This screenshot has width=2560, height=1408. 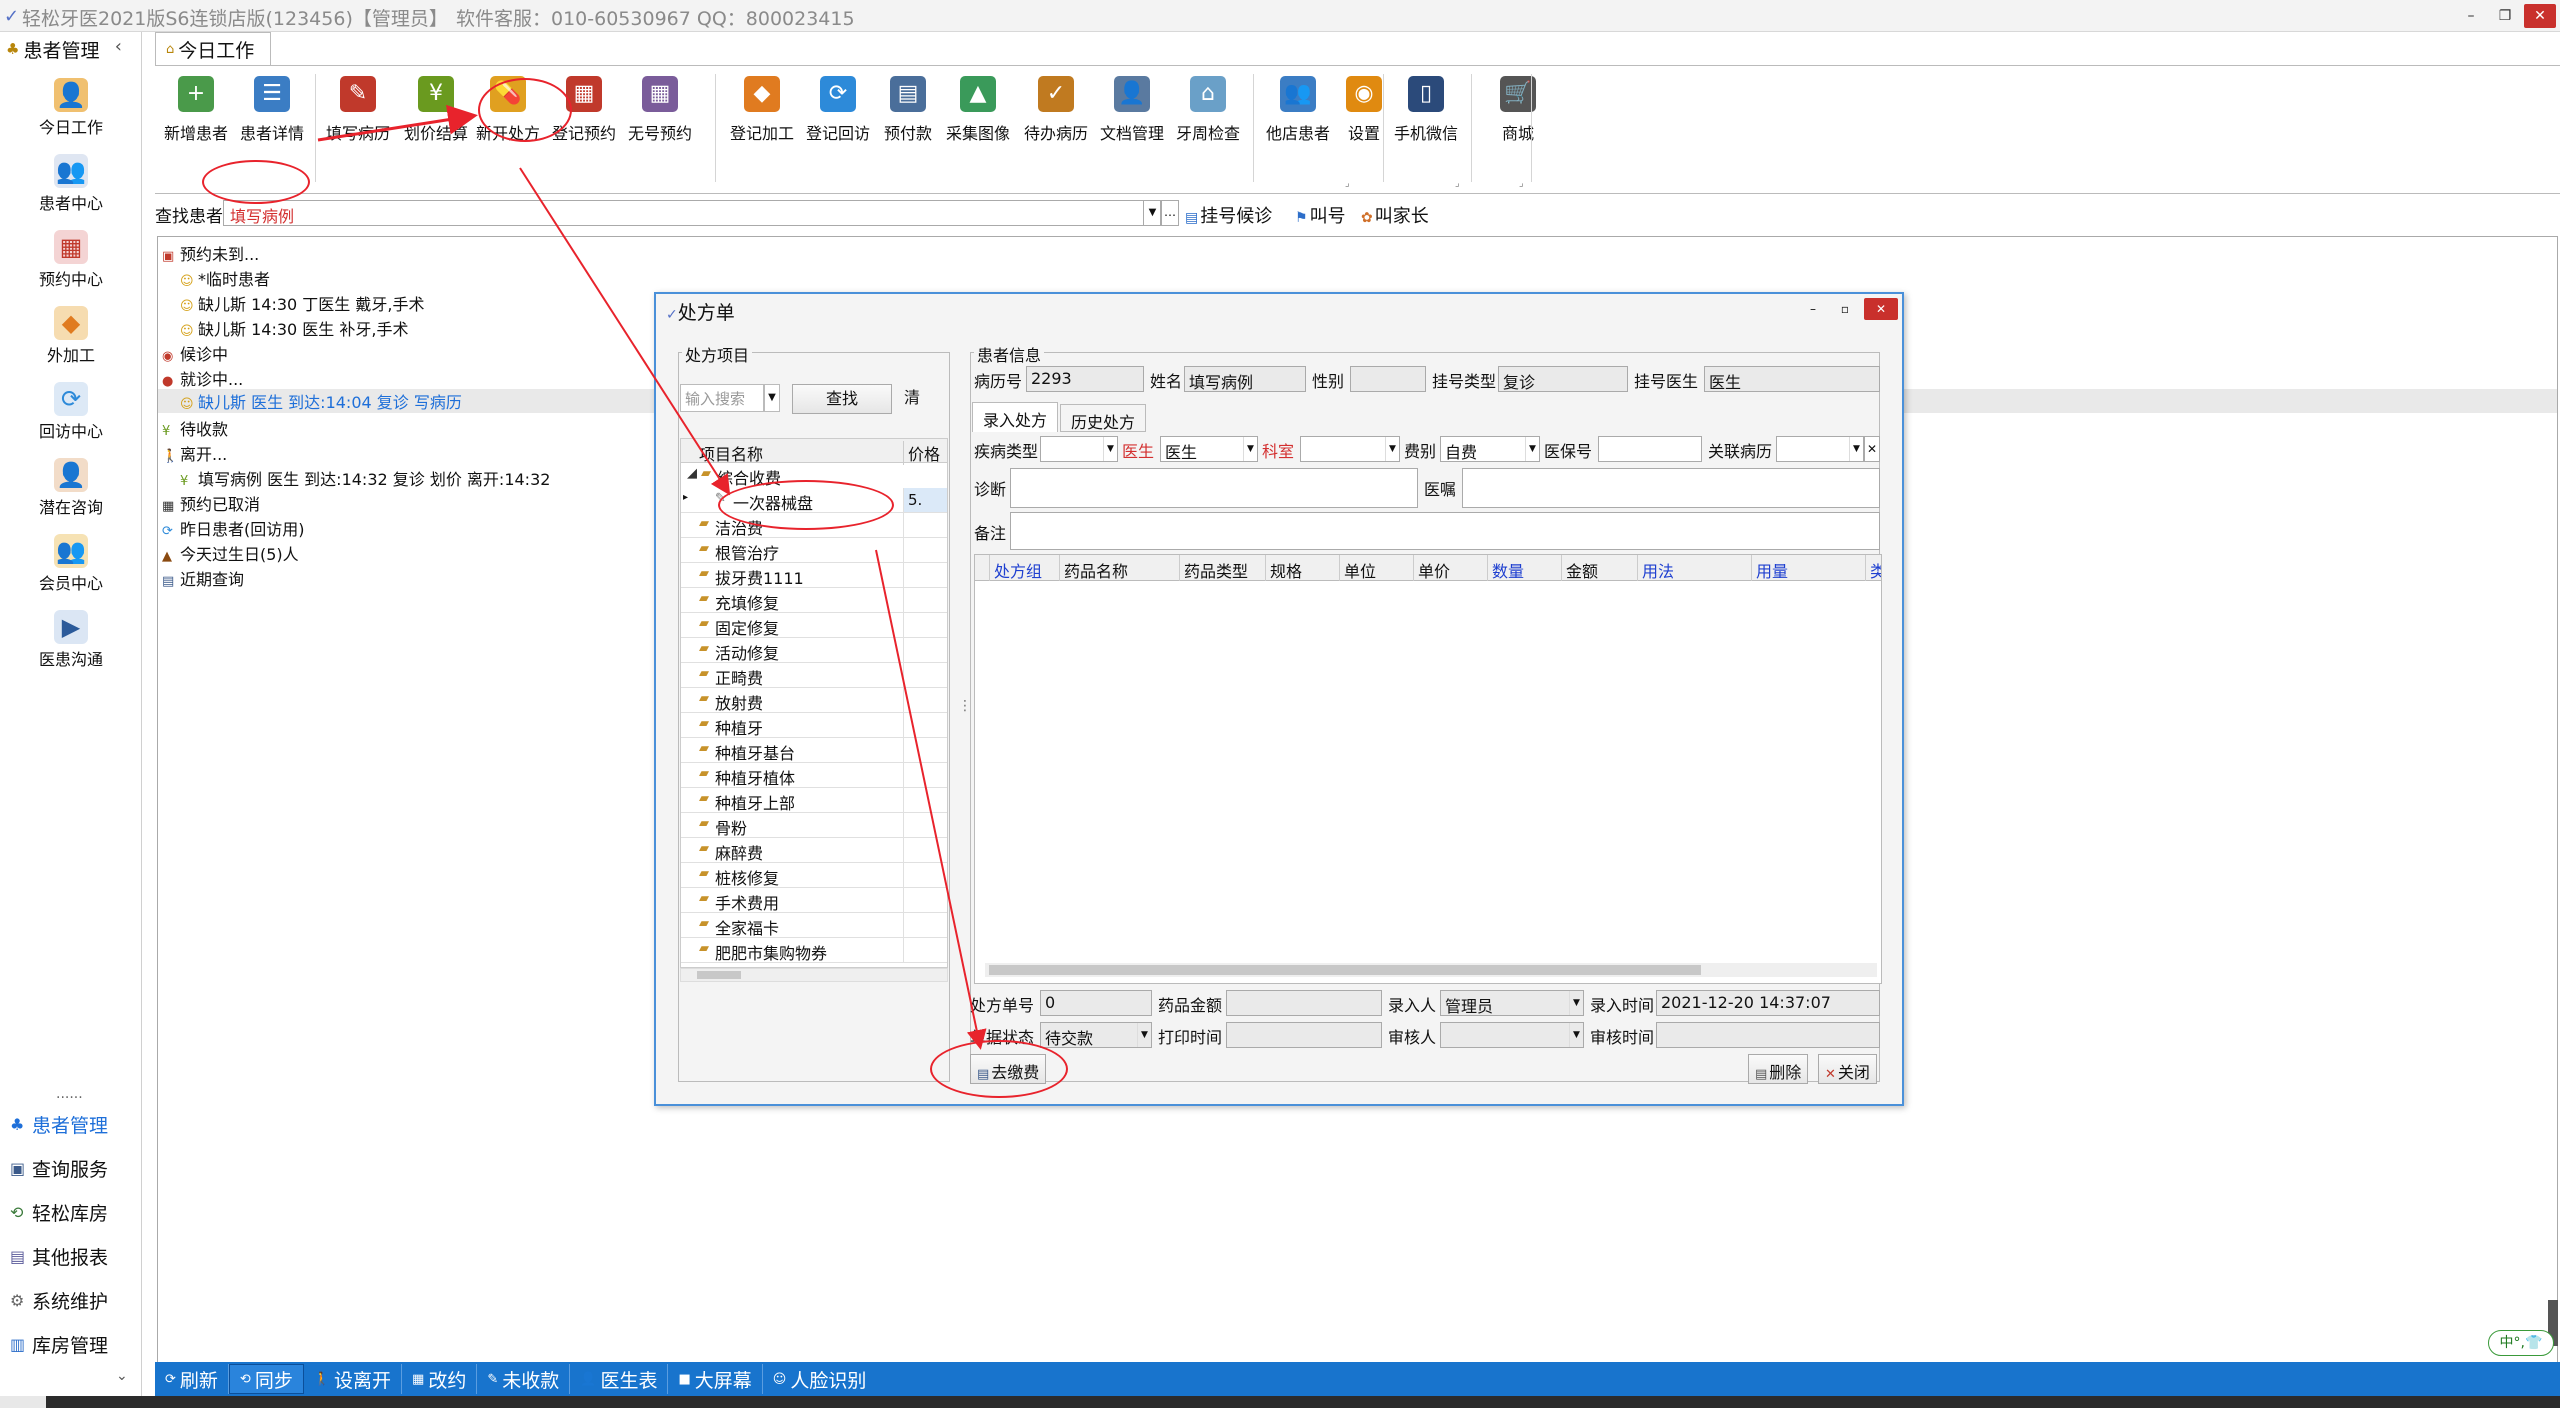 I want to click on tree-node-patient: ☺ 缺儿斯 14:30 丁医生 戴牙,手术, so click(x=302, y=303).